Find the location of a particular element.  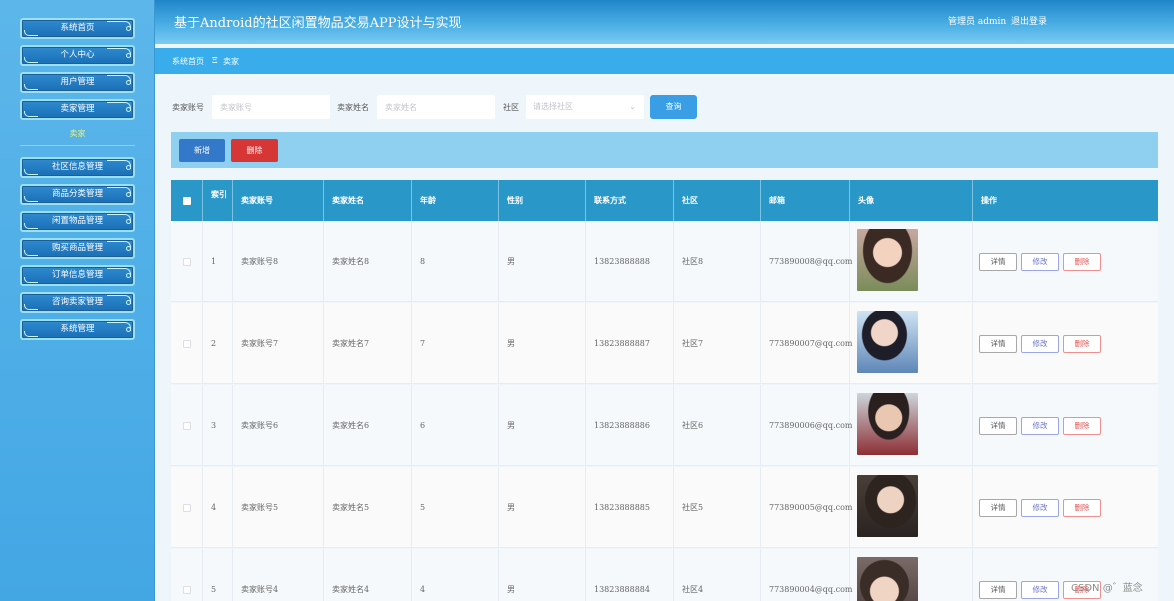

cell-name: 卖家姓名4 is located at coordinates (368, 575).